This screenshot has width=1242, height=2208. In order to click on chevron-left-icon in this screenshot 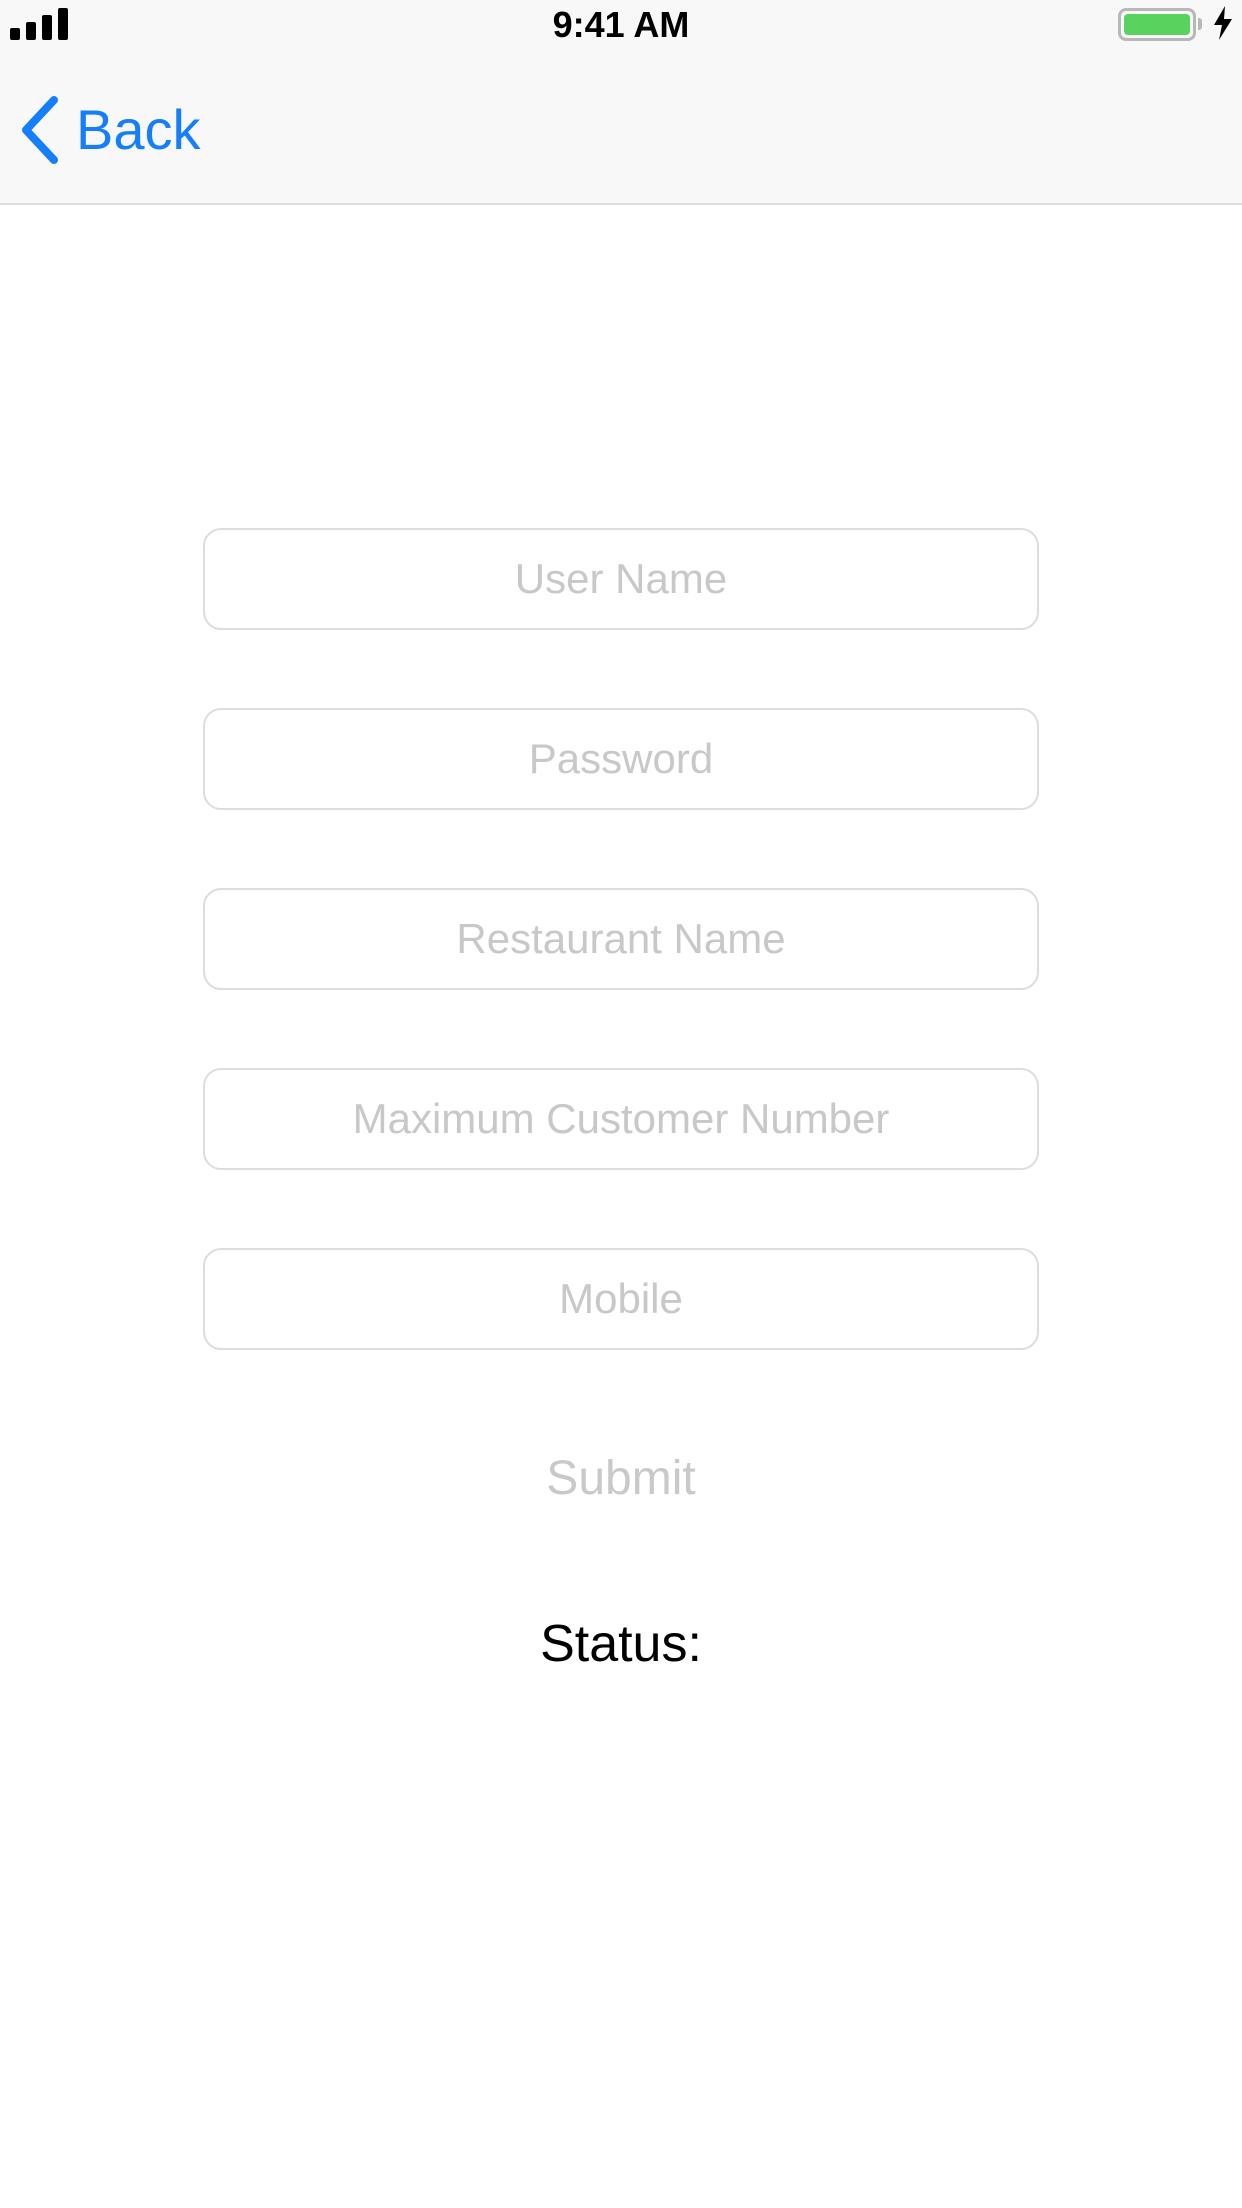, I will do `click(40, 130)`.